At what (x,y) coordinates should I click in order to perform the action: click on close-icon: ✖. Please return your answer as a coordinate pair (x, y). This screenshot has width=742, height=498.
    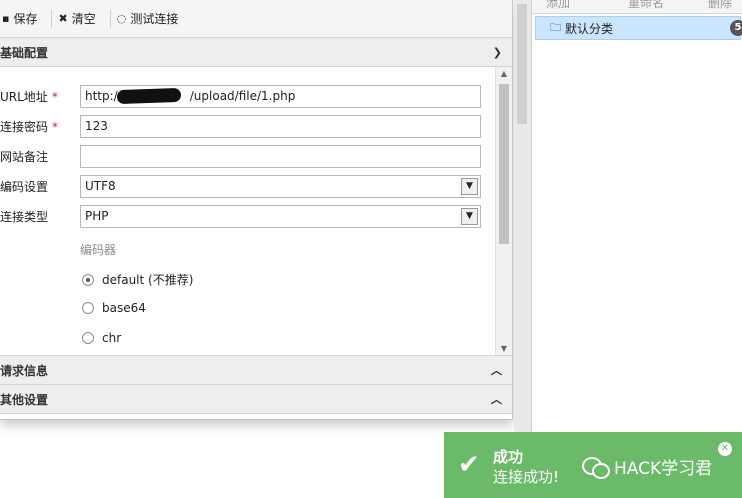
    Looking at the image, I should click on (63, 18).